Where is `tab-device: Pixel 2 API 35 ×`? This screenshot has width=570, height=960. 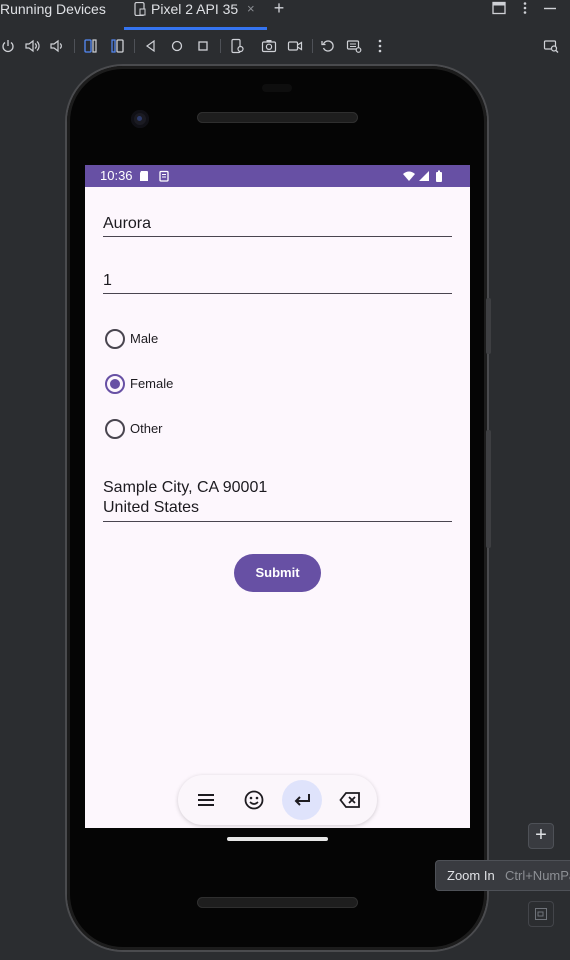
tab-device: Pixel 2 API 35 × is located at coordinates (195, 15).